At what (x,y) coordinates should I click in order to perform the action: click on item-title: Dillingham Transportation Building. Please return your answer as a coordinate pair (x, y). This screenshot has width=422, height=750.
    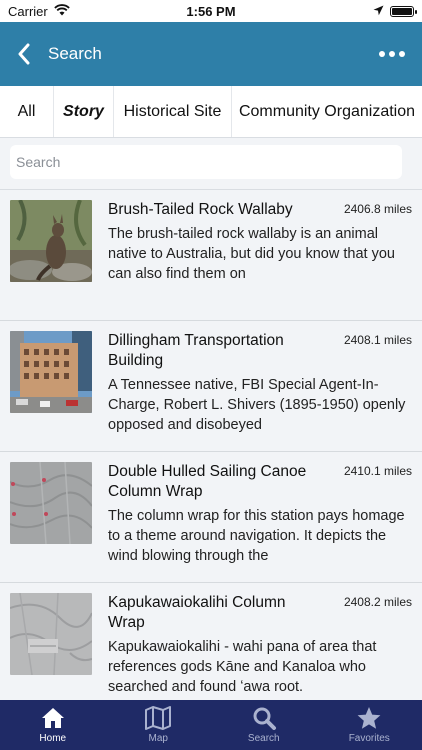
    Looking at the image, I should click on (196, 350).